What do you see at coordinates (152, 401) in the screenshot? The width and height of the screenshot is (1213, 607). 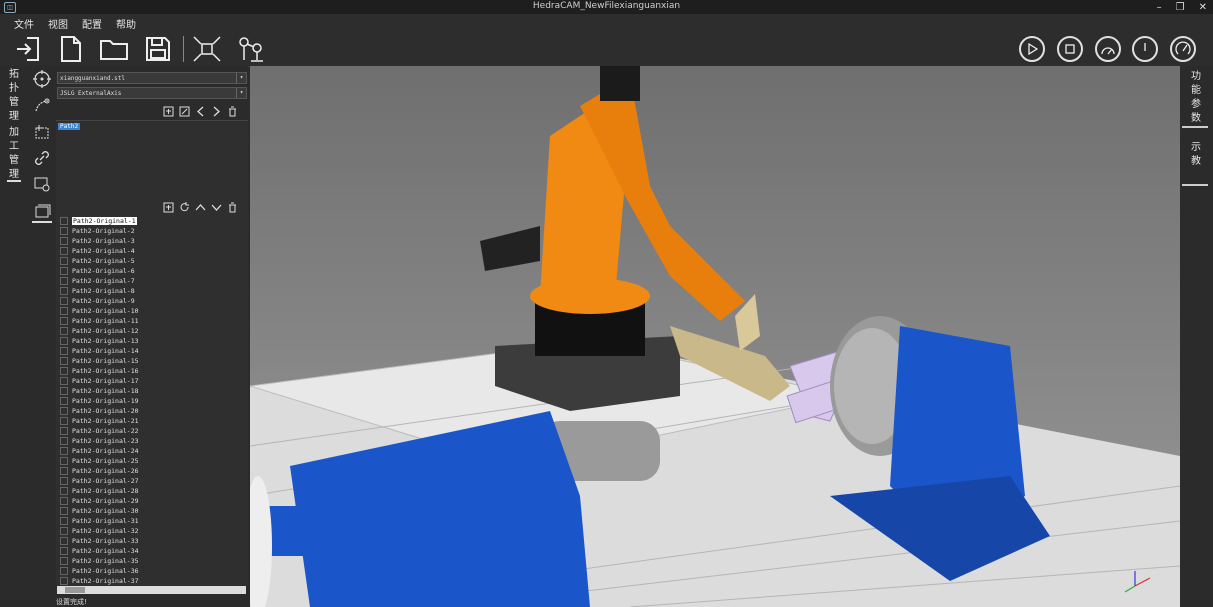 I see `list-item: Path2-Original-19` at bounding box center [152, 401].